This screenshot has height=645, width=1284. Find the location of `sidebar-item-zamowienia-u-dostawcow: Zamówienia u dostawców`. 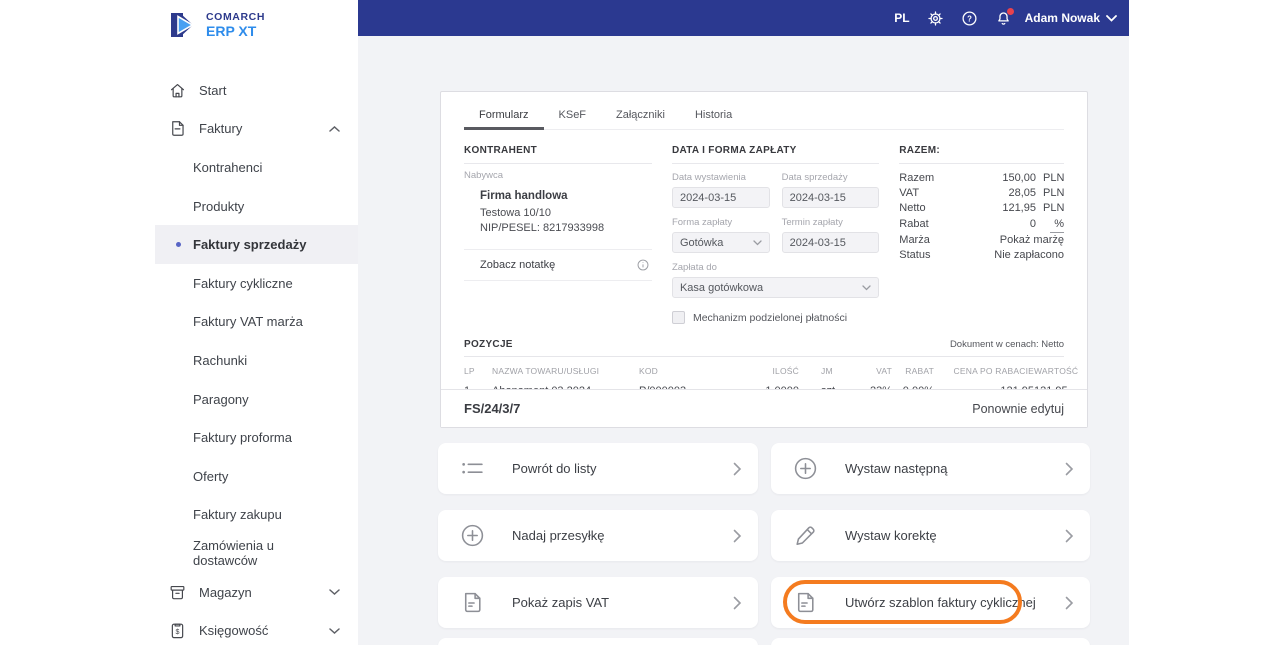

sidebar-item-zamowienia-u-dostawcow: Zamówienia u dostawców is located at coordinates (256, 553).